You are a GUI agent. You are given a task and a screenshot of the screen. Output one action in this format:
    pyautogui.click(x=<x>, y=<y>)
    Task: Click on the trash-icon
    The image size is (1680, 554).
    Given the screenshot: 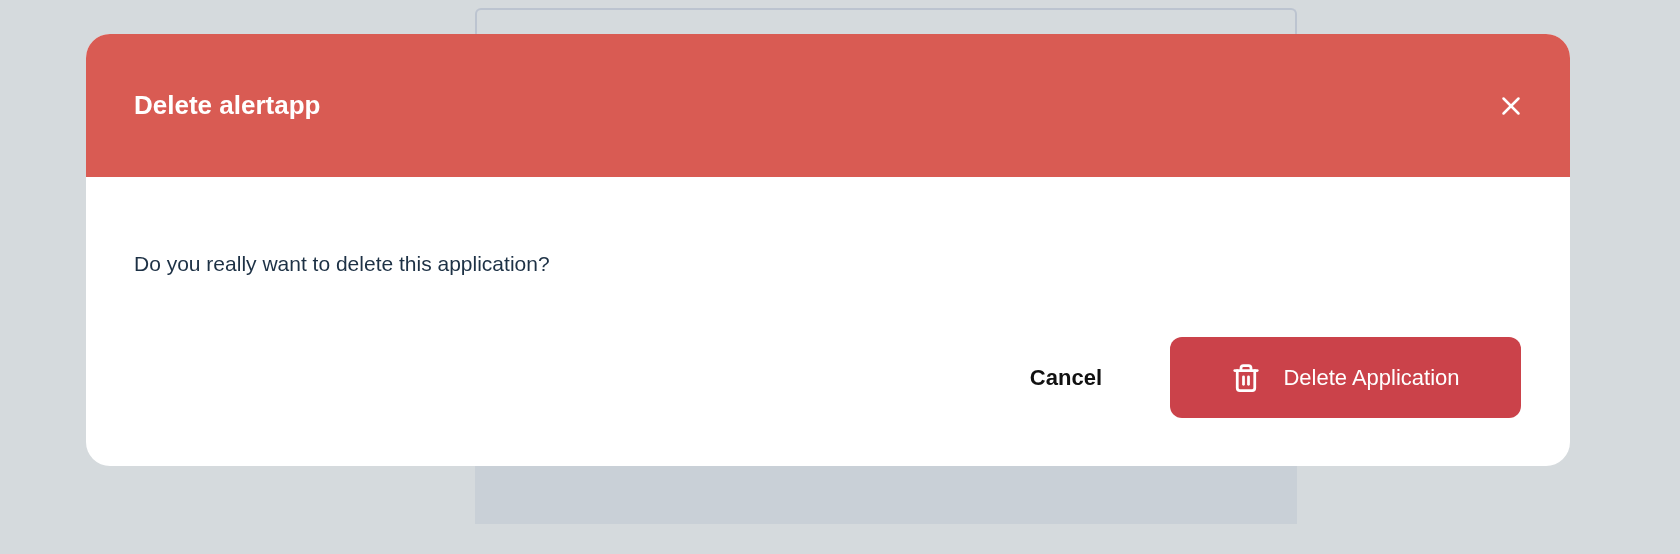 What is the action you would take?
    pyautogui.click(x=1246, y=377)
    